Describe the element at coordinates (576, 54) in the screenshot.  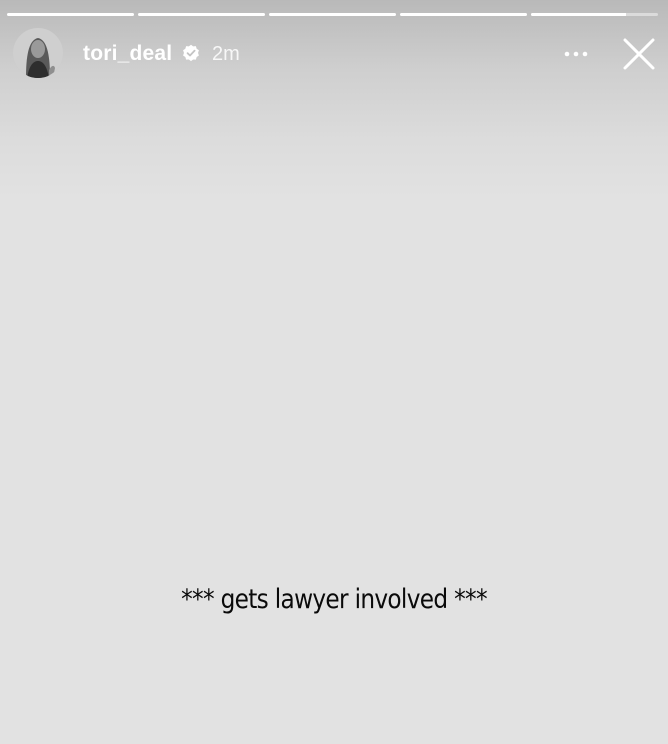
I see `more-options-icon` at that location.